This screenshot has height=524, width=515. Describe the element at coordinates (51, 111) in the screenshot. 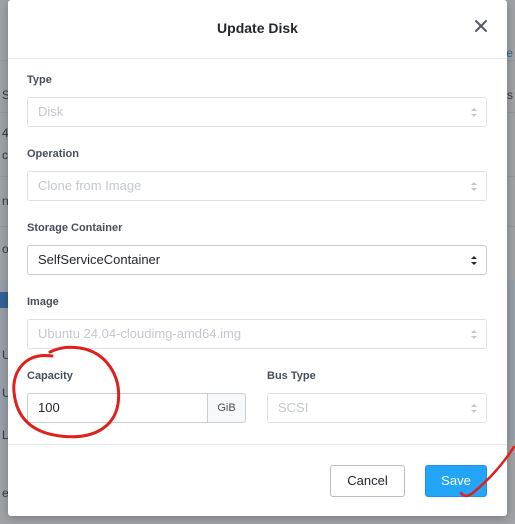

I see `type-select-value: Disk` at that location.